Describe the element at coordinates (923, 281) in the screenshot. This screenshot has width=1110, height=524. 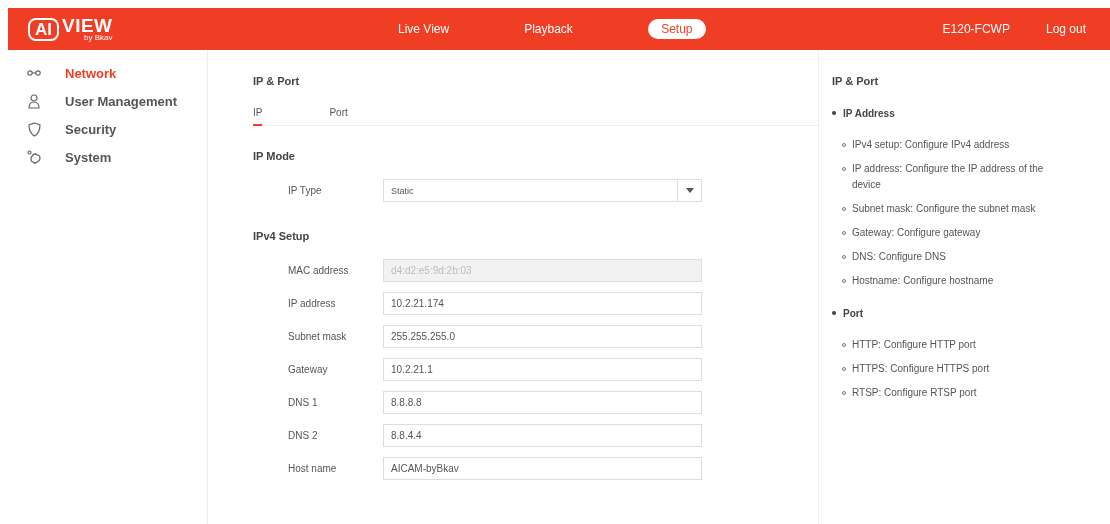
I see `help-text: Hostname: Configure hostname` at that location.